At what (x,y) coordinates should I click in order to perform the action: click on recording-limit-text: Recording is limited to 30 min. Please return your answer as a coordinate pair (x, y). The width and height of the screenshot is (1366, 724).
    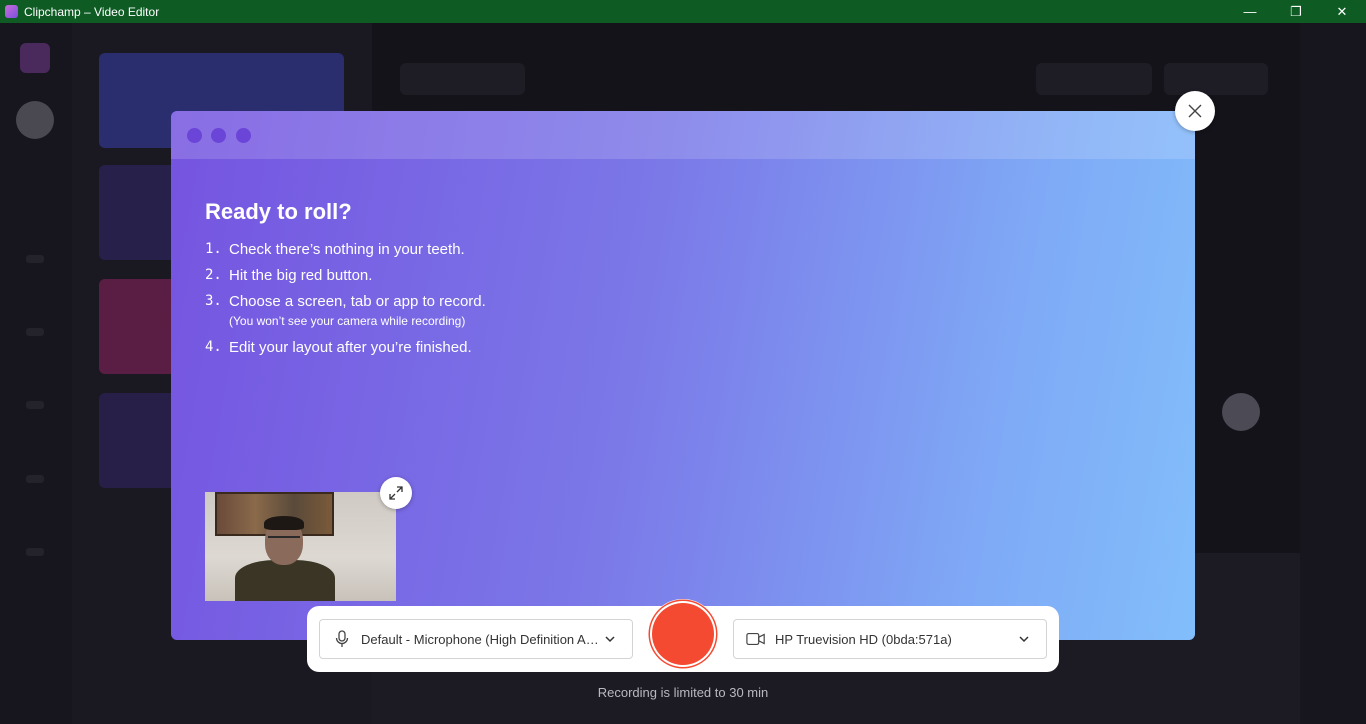
    Looking at the image, I should click on (683, 692).